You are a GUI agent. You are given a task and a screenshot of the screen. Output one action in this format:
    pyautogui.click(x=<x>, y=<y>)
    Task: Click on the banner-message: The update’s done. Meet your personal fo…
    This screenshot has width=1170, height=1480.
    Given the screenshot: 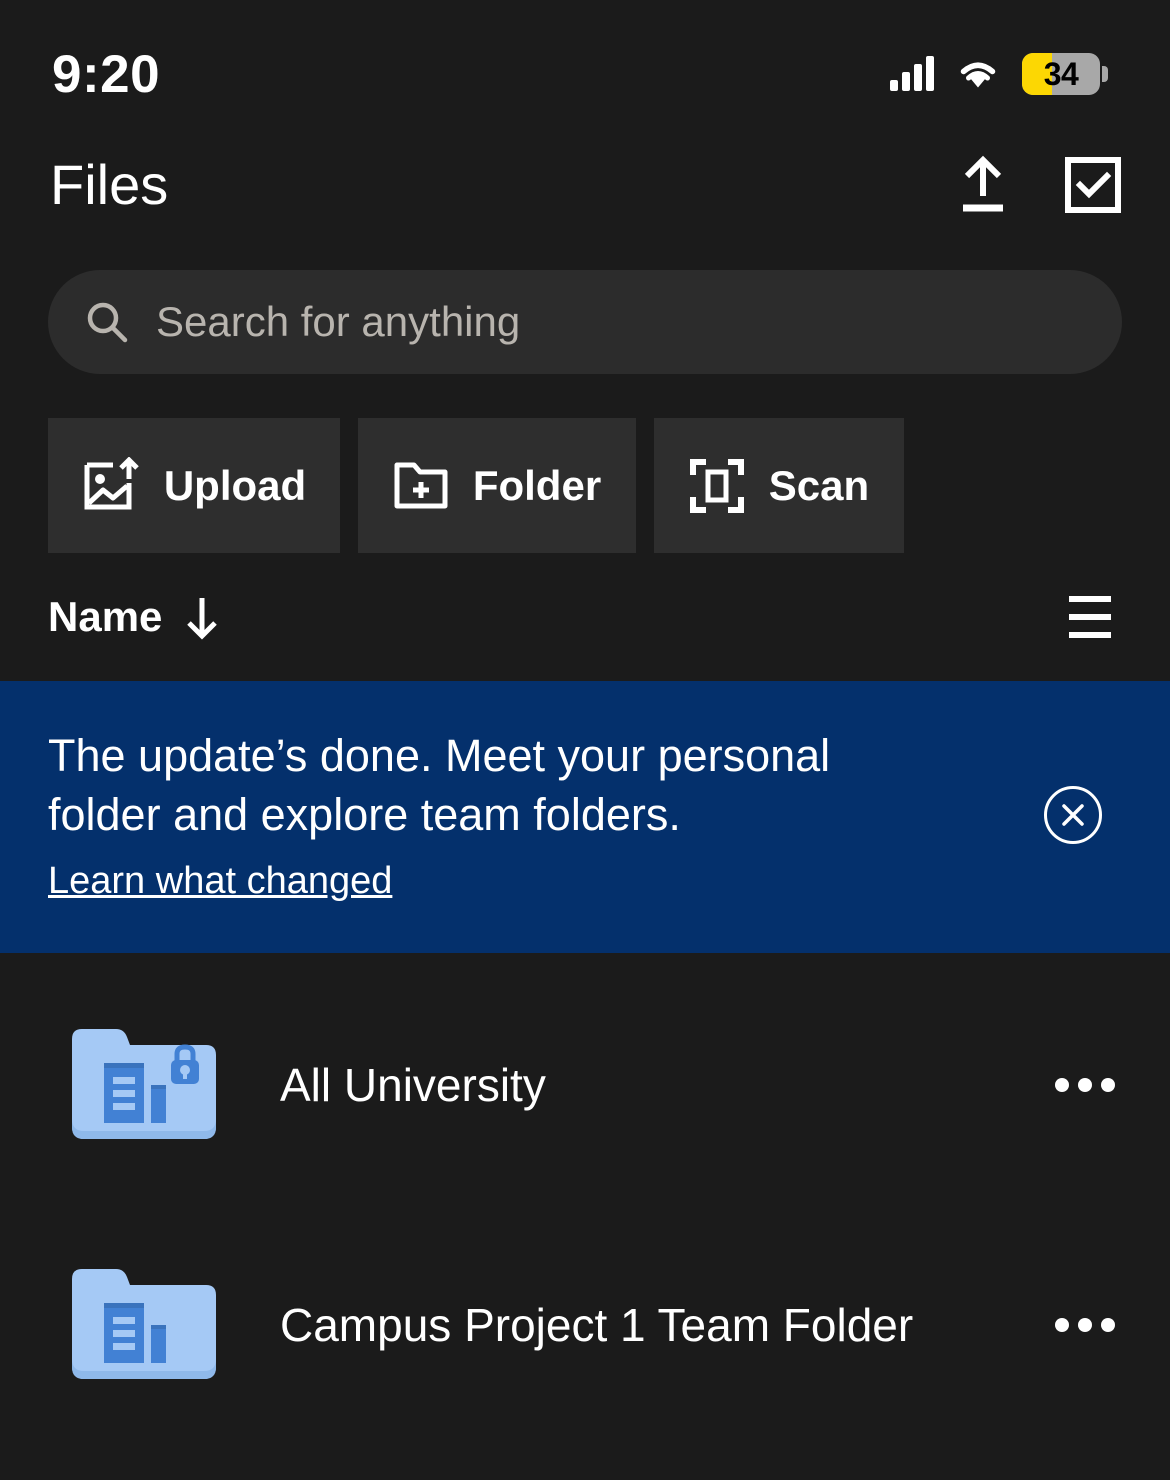 What is the action you would take?
    pyautogui.click(x=439, y=785)
    